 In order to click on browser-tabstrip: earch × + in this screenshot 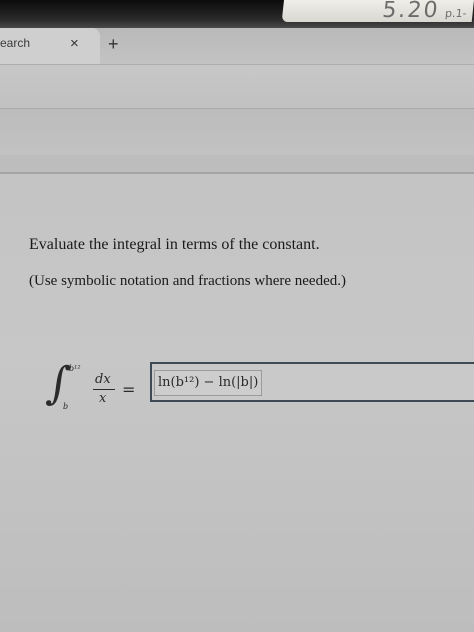, I will do `click(237, 46)`.